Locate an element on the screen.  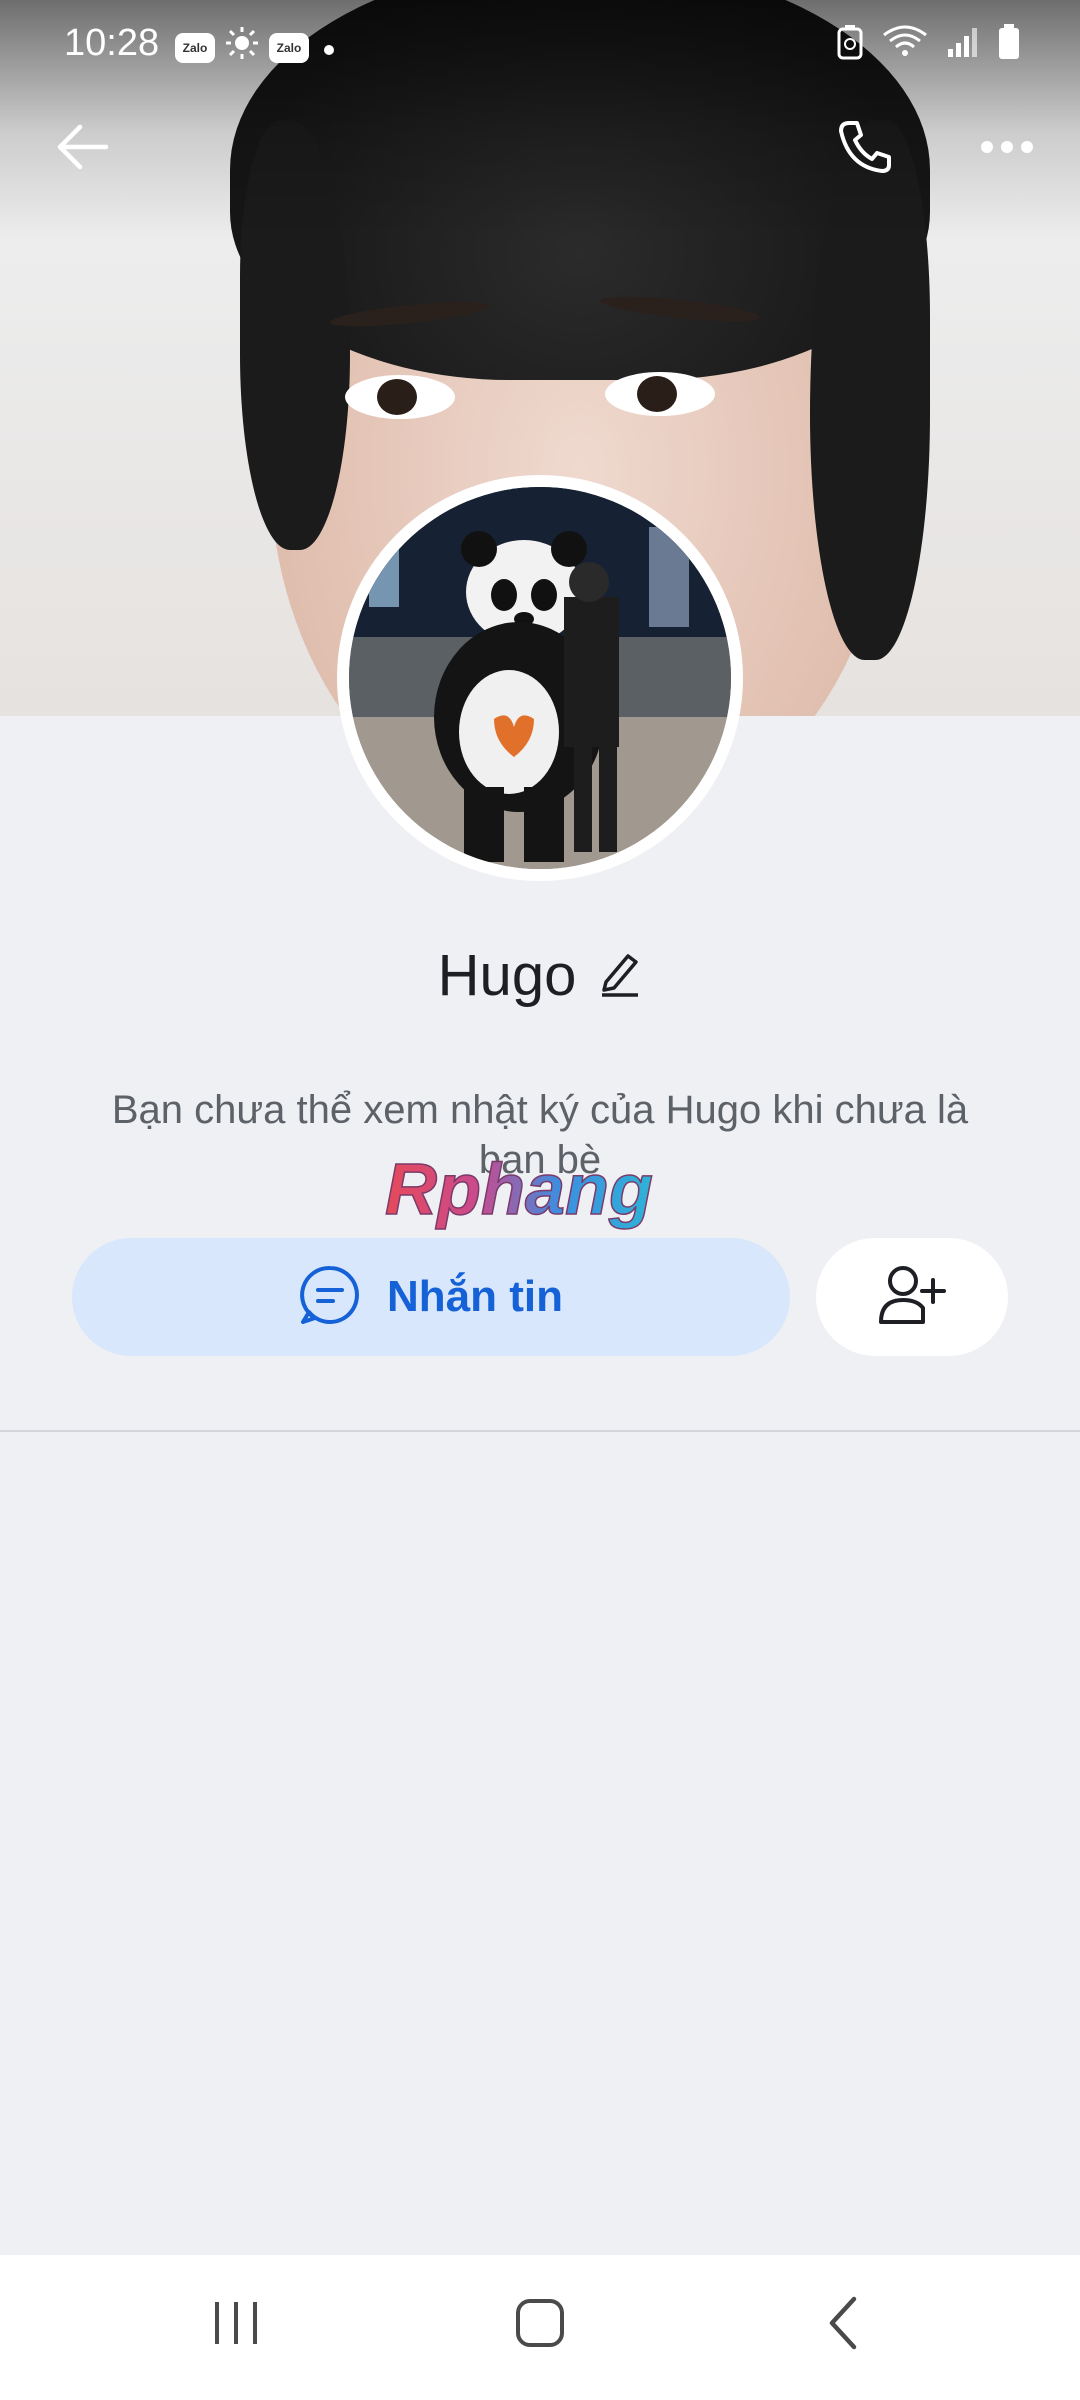
profile-name: Hugo is located at coordinates (507, 975).